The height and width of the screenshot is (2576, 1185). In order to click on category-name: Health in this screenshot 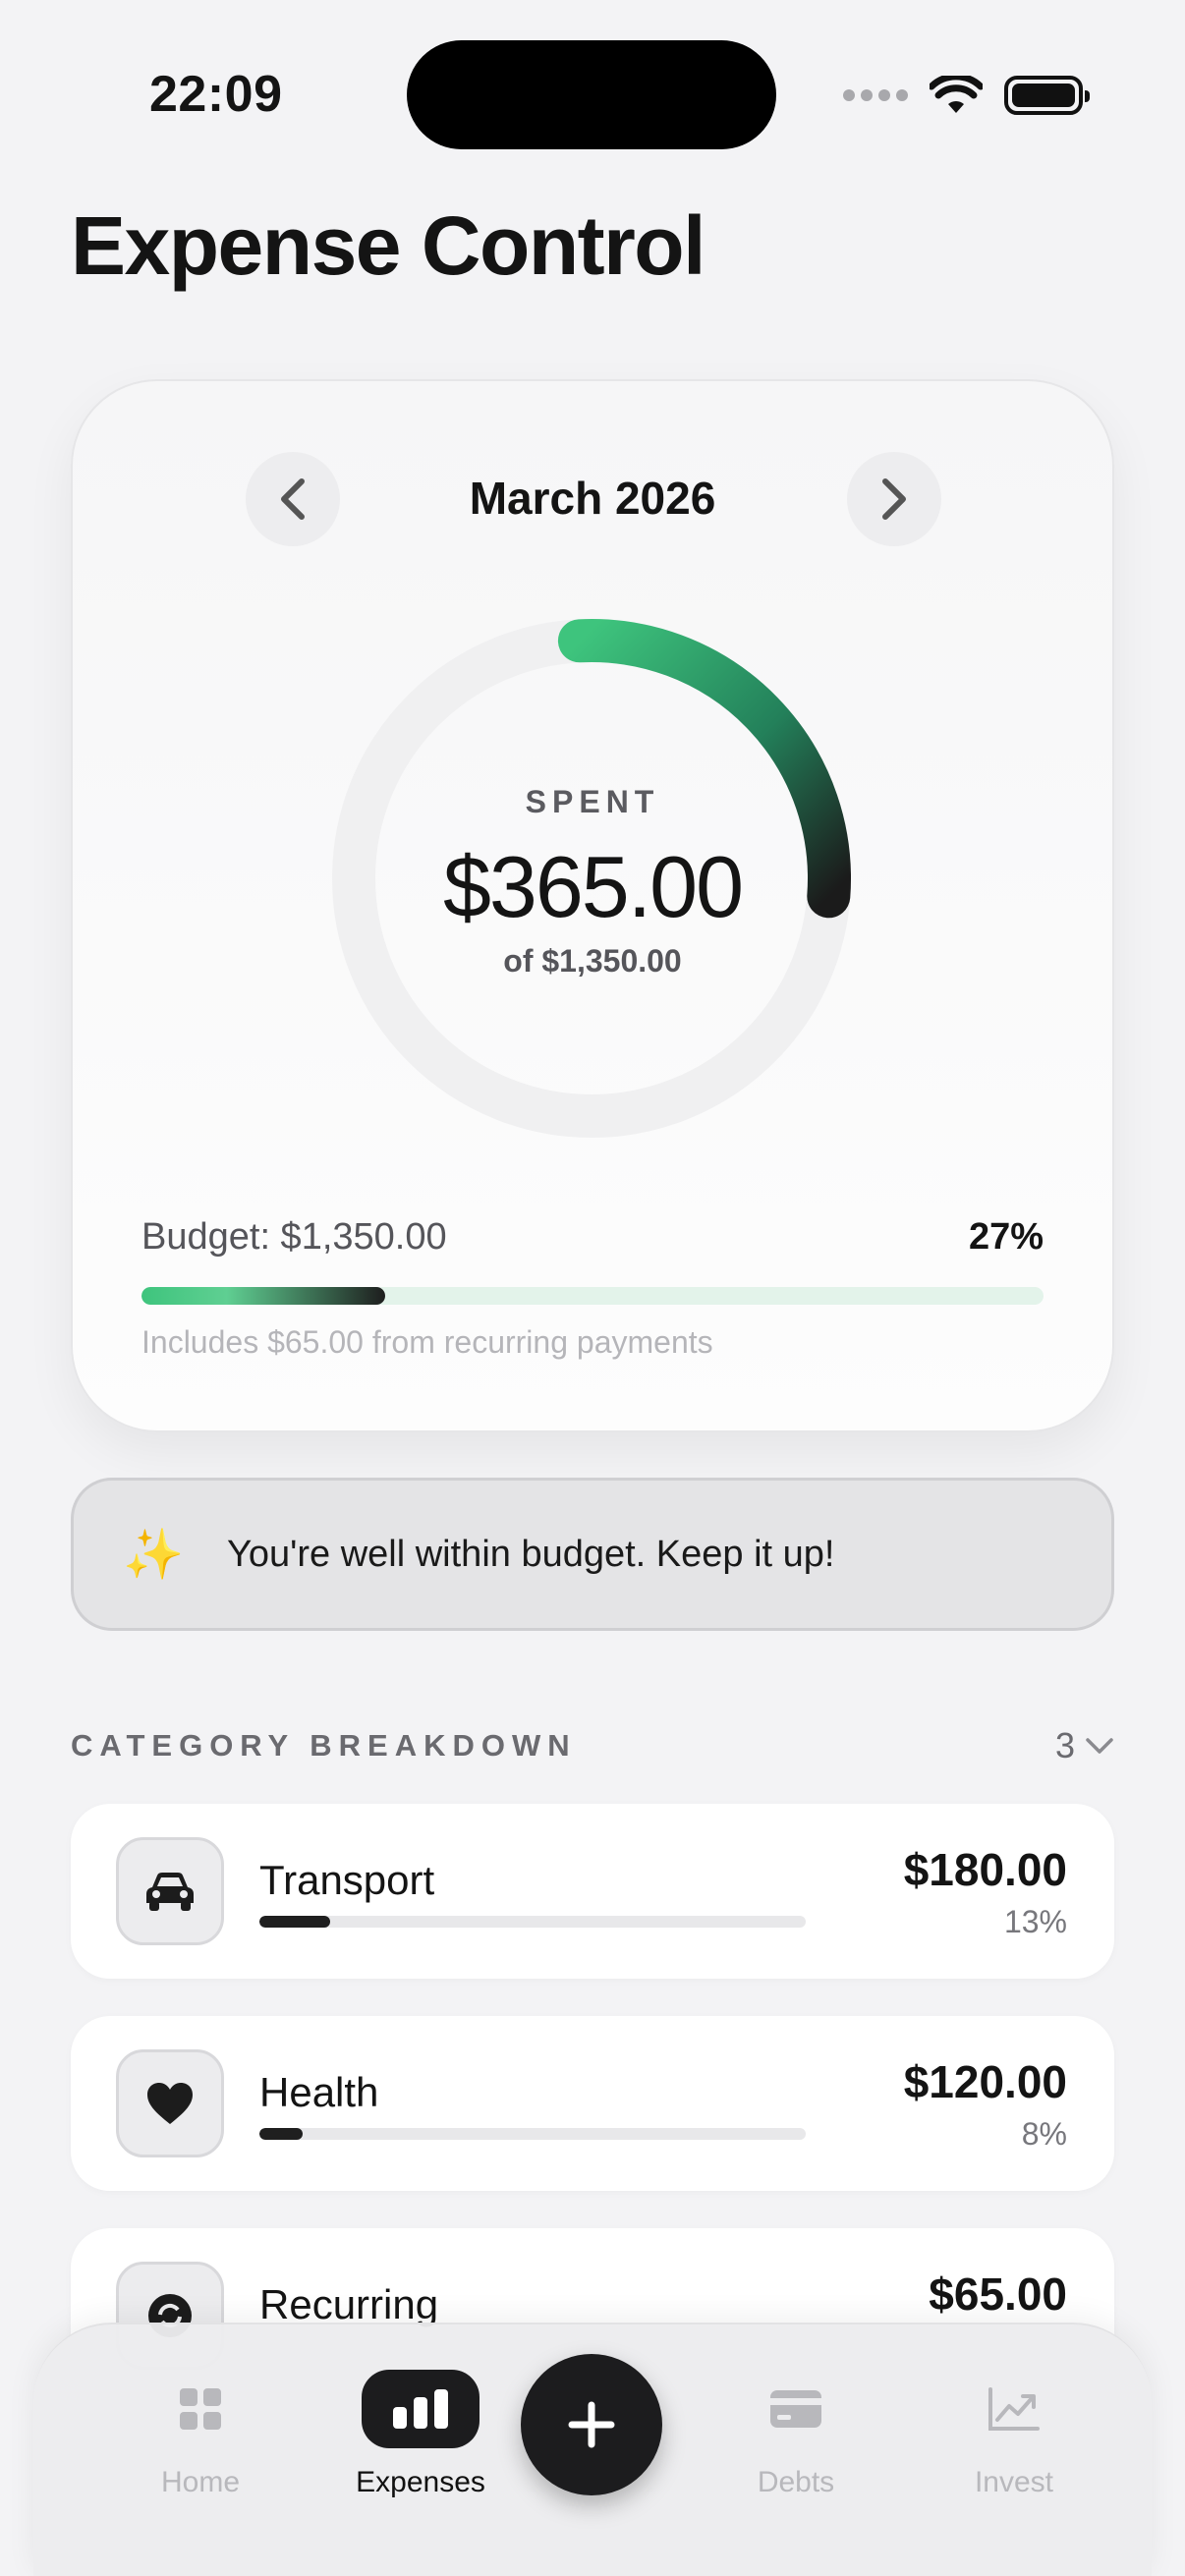, I will do `click(319, 2092)`.